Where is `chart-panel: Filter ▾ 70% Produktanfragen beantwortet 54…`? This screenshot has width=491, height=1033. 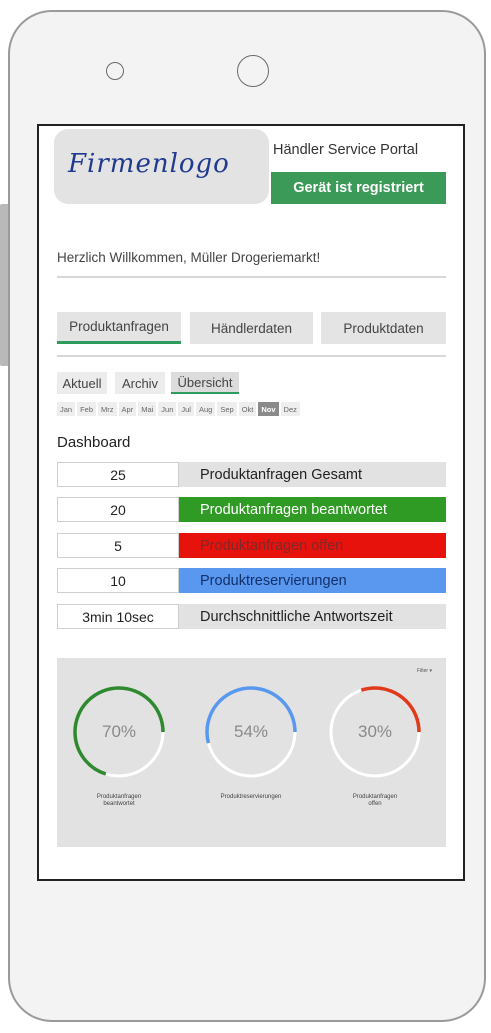
chart-panel: Filter ▾ 70% Produktanfragen beantwortet 54… is located at coordinates (251, 752).